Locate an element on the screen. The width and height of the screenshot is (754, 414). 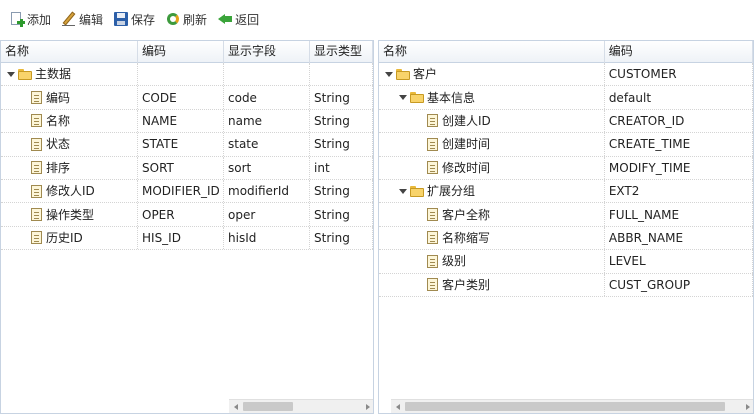
back-button: 返回 is located at coordinates (238, 19).